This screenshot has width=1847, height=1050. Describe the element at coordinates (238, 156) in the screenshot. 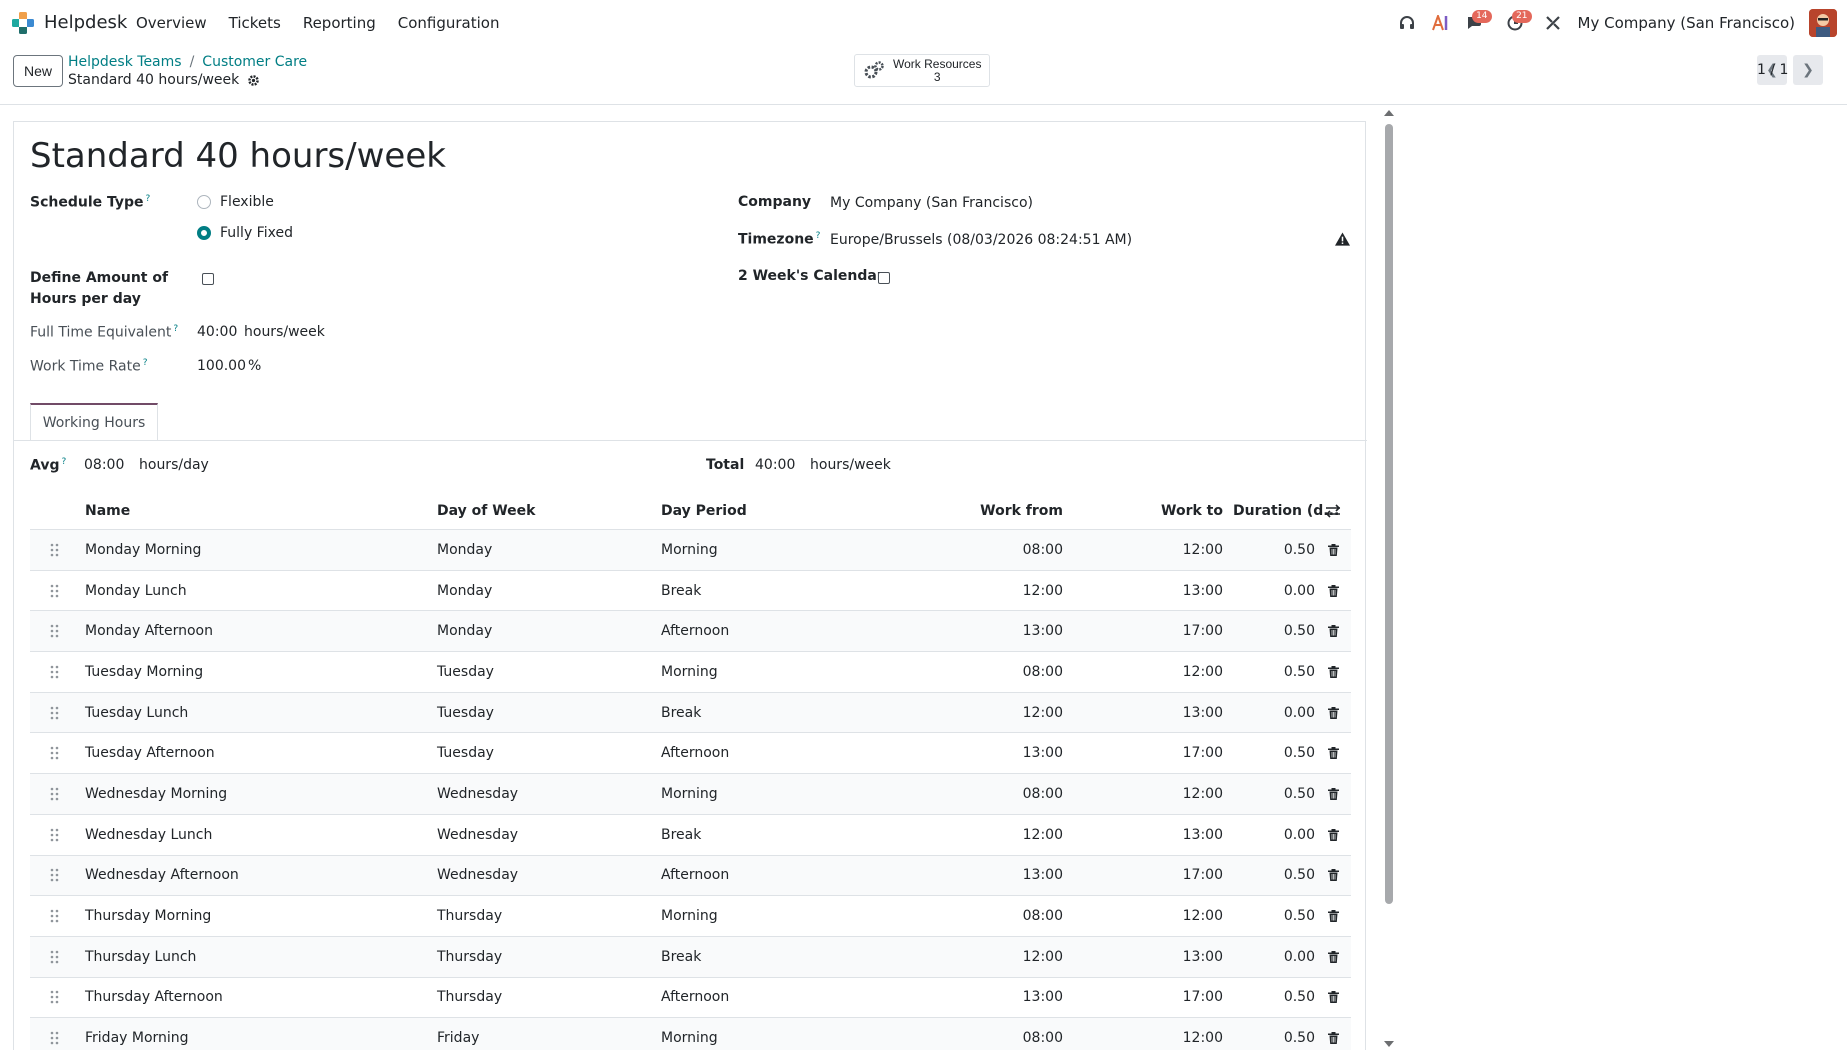

I see `calendar-name-field: Standard 40 hours/week` at that location.